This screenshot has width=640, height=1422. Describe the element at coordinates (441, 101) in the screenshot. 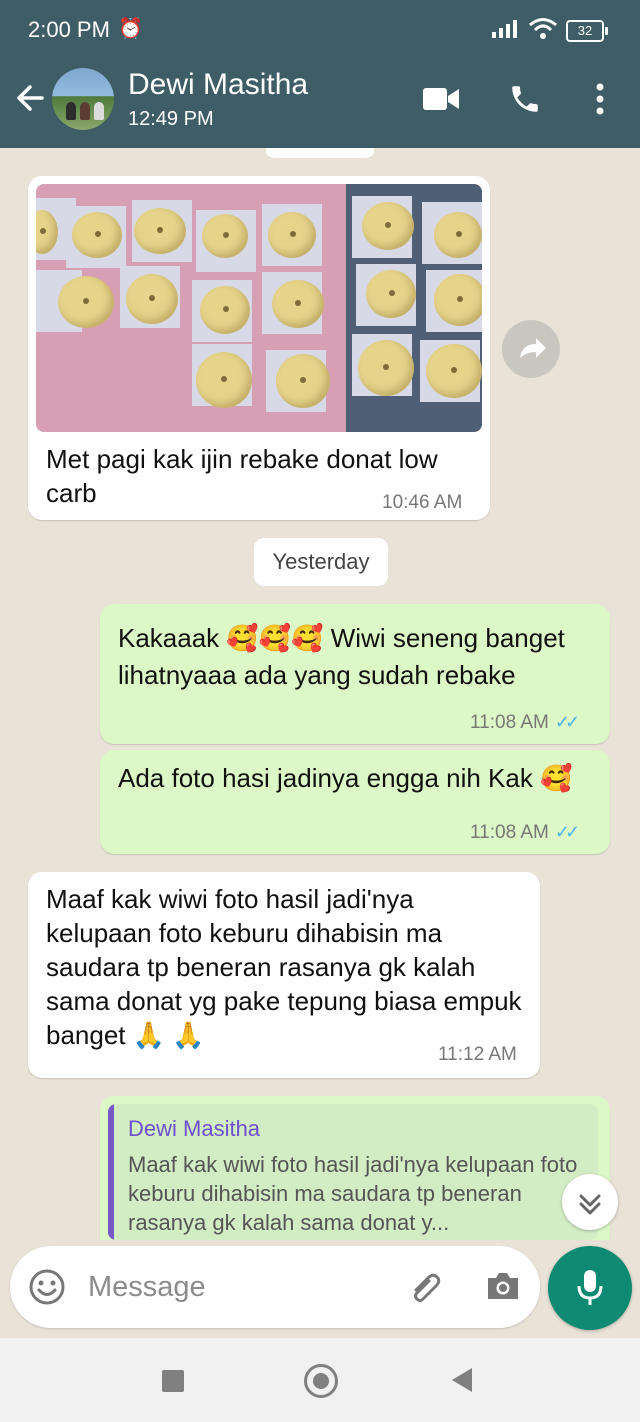

I see `video-call-icon` at that location.